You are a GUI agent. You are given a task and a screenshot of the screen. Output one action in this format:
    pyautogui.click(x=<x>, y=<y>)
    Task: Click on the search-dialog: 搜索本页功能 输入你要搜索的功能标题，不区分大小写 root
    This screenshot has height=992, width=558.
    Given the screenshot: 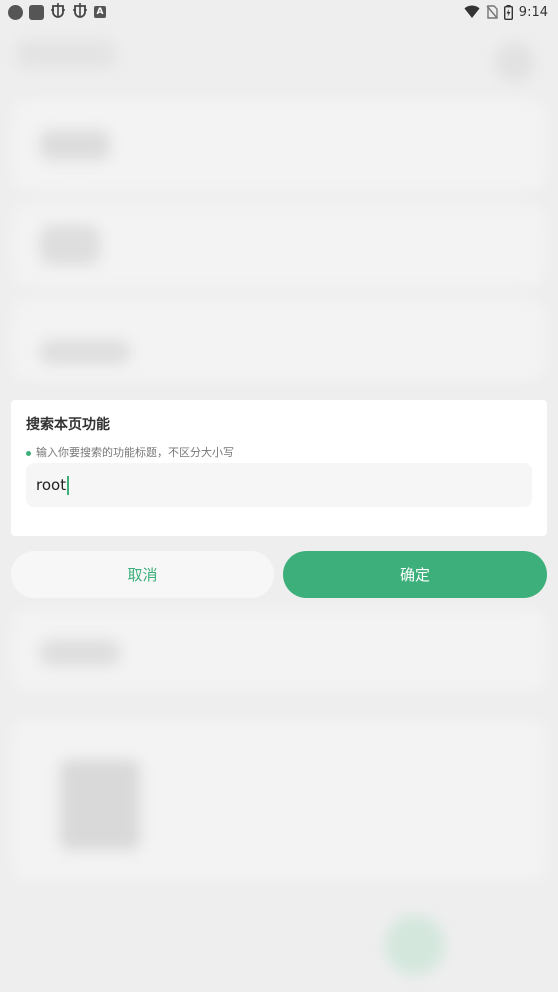 What is the action you would take?
    pyautogui.click(x=279, y=468)
    